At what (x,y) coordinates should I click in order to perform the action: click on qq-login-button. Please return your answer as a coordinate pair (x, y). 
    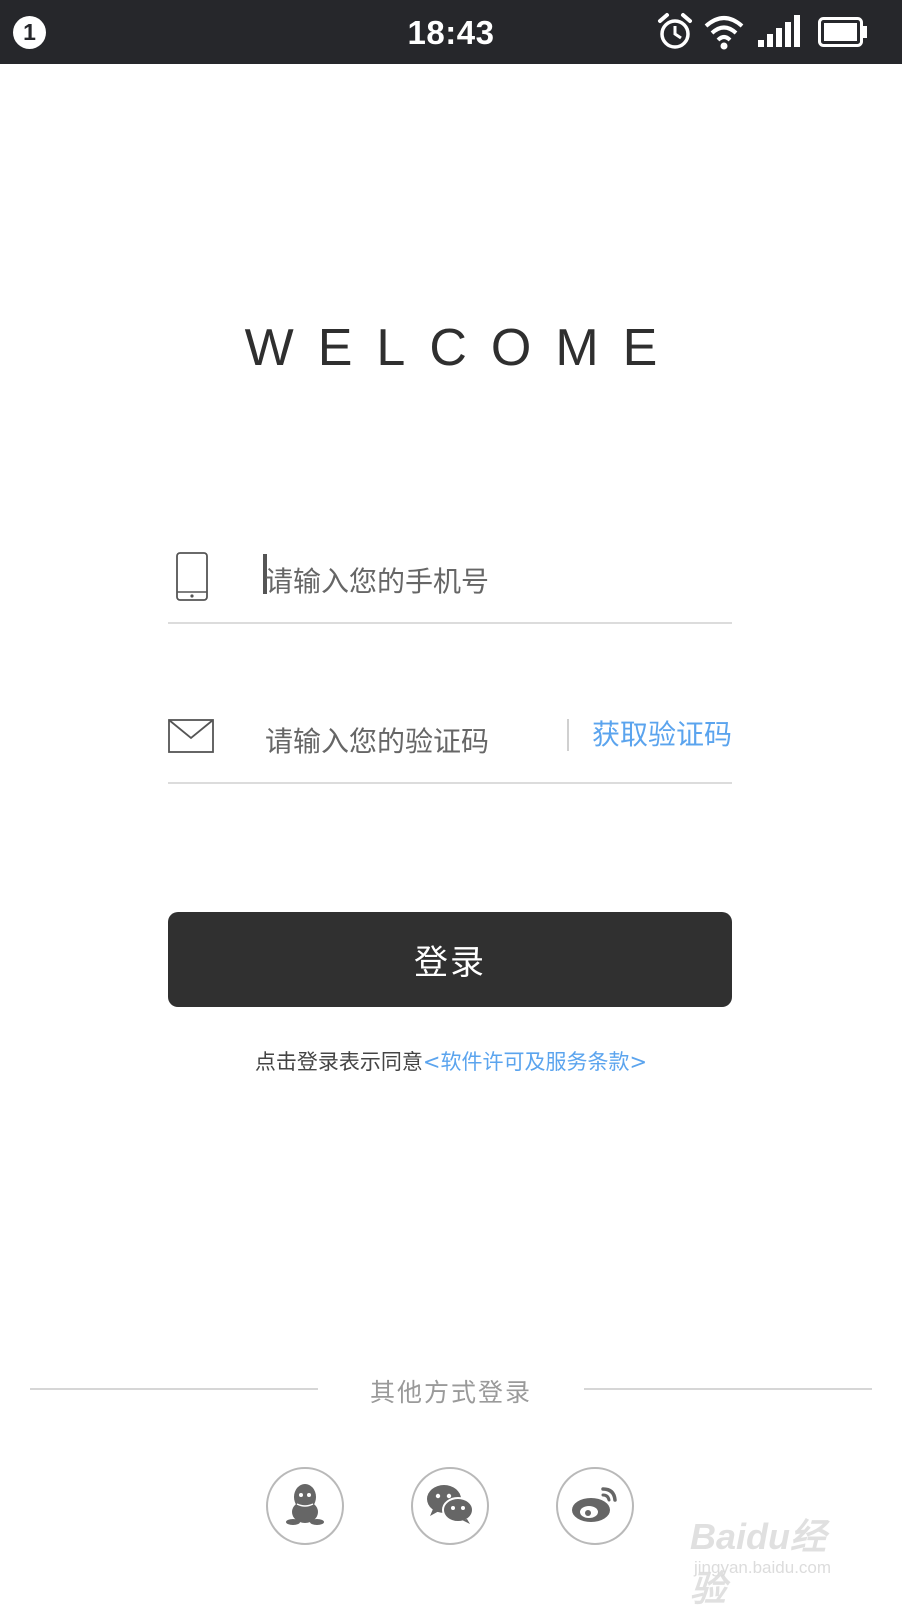
    Looking at the image, I should click on (305, 1506).